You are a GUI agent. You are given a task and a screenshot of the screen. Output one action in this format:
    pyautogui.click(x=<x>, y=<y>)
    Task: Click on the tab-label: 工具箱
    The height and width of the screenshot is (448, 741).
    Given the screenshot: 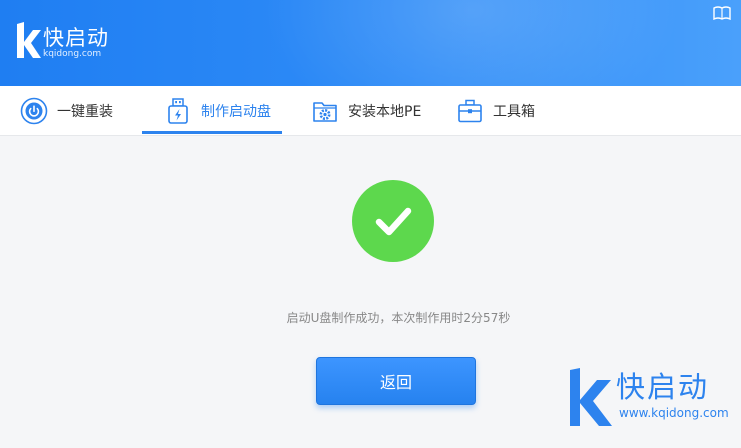 What is the action you would take?
    pyautogui.click(x=514, y=112)
    